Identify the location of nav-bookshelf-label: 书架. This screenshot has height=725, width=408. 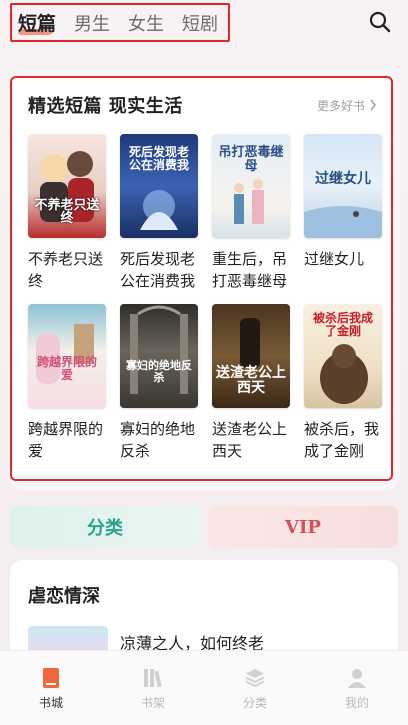
(152, 702).